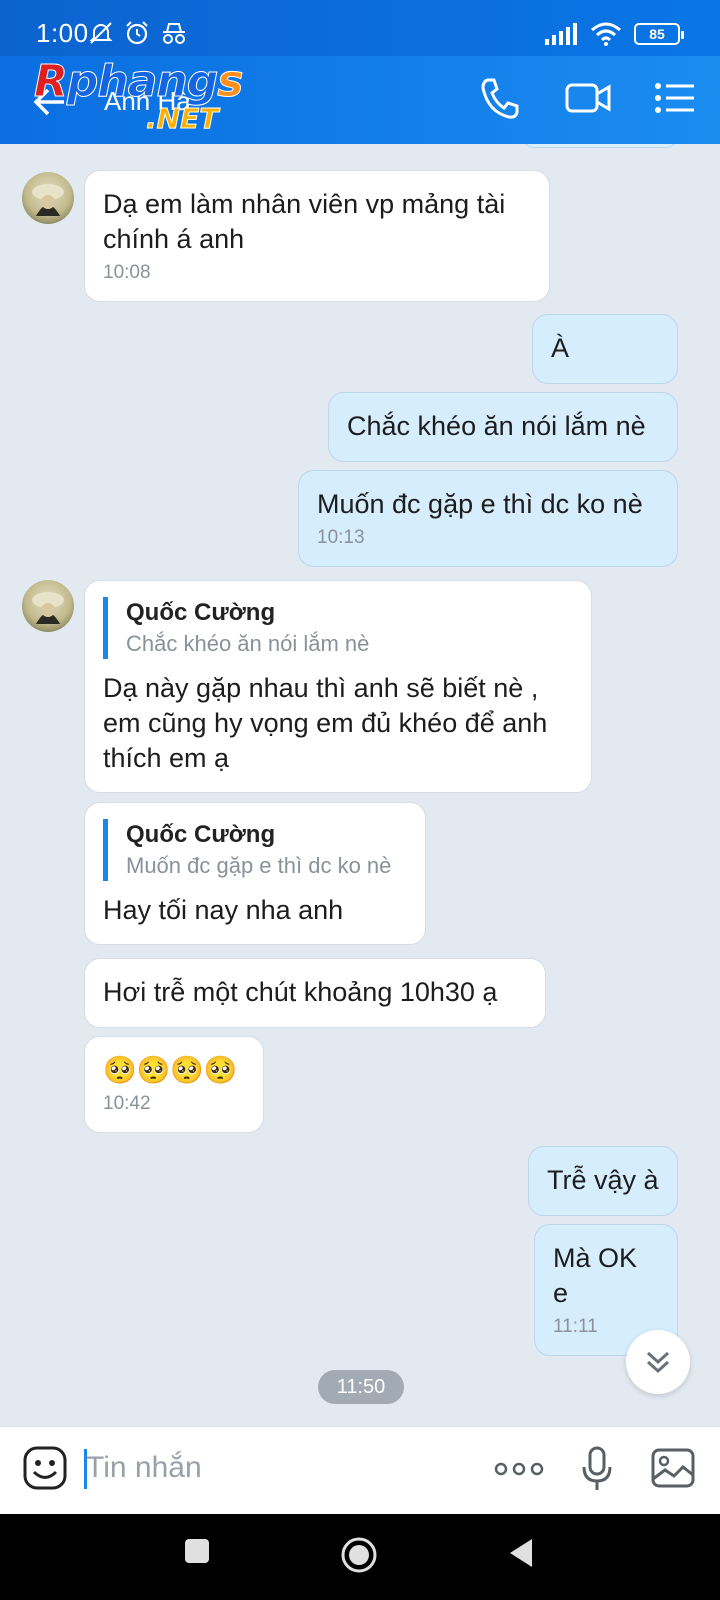 The height and width of the screenshot is (1600, 720). What do you see at coordinates (361, 1387) in the screenshot?
I see `time-divider: 11:50` at bounding box center [361, 1387].